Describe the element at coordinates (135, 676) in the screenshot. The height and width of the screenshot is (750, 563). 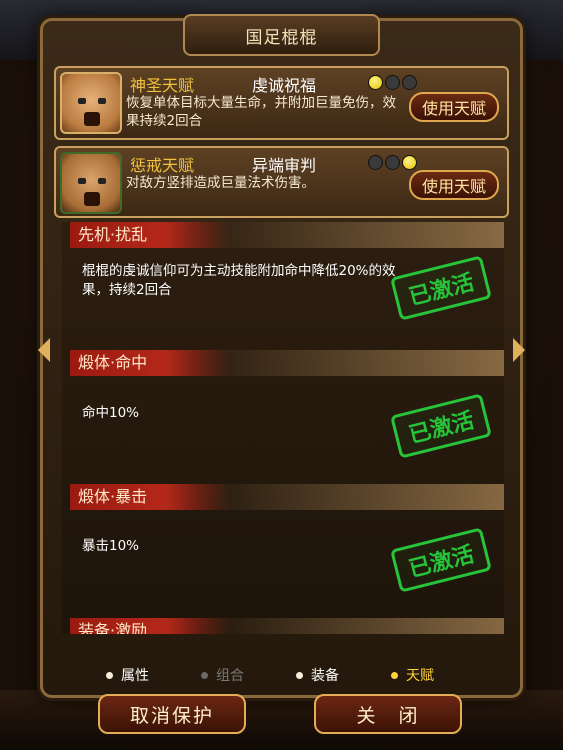
I see `tab-label: 属性` at that location.